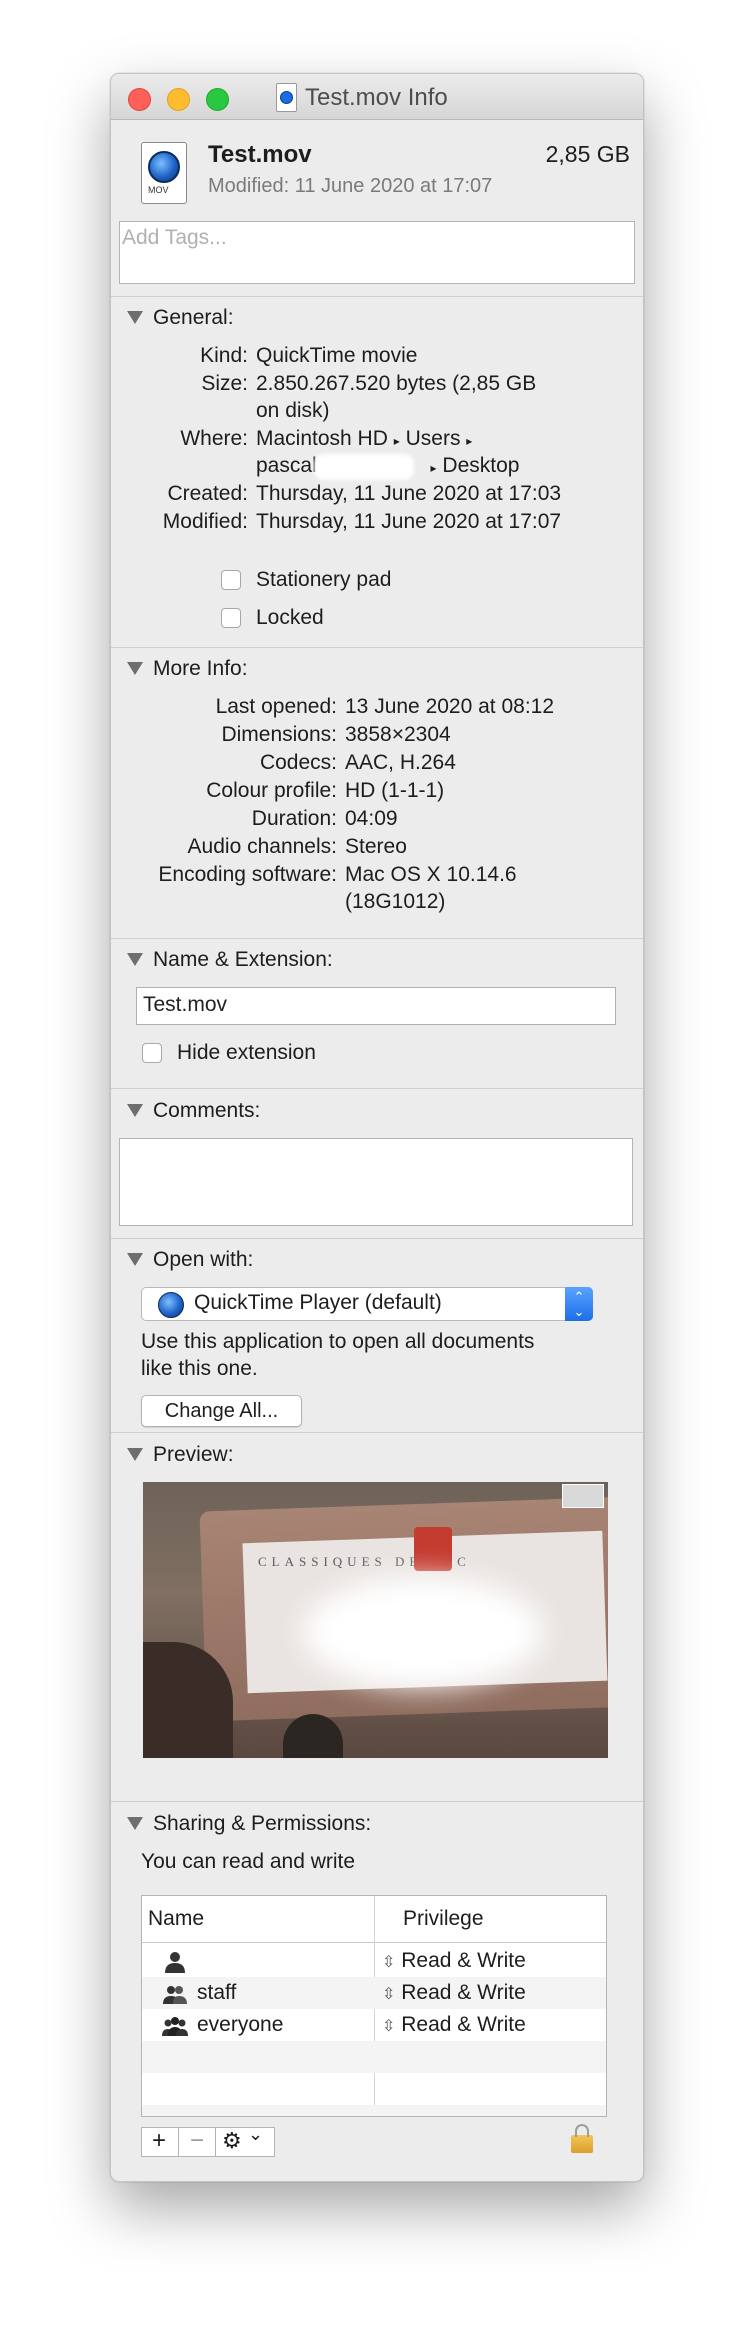 Image resolution: width=754 pixels, height=2326 pixels. I want to click on open-with-description-cont: like this one., so click(199, 1368).